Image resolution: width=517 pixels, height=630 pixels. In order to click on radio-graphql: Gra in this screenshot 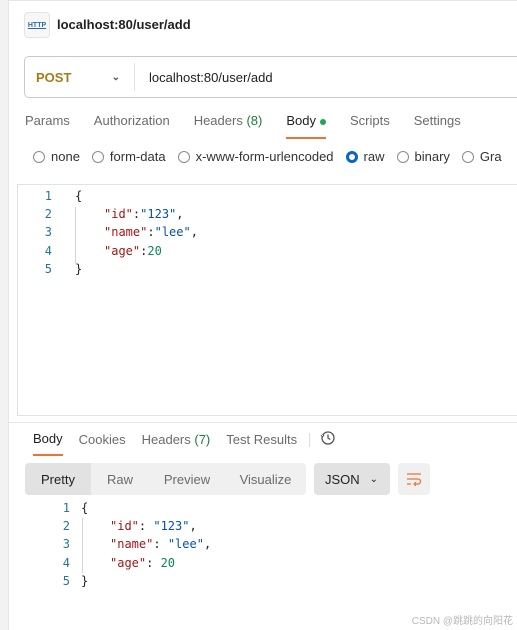, I will do `click(481, 156)`.